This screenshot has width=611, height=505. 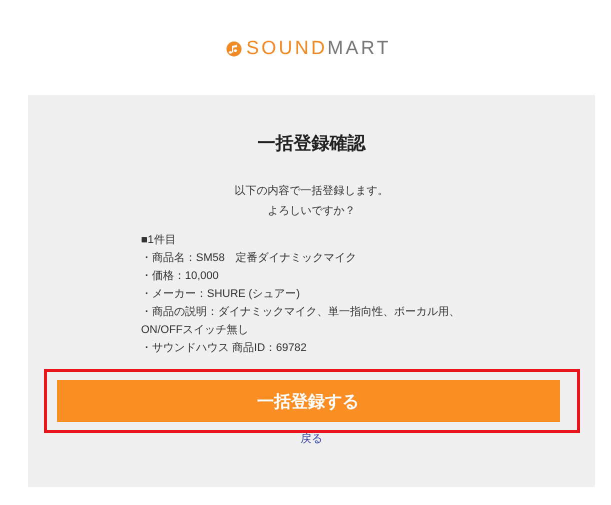 I want to click on item-detail: ・価格：10,000, so click(x=180, y=276).